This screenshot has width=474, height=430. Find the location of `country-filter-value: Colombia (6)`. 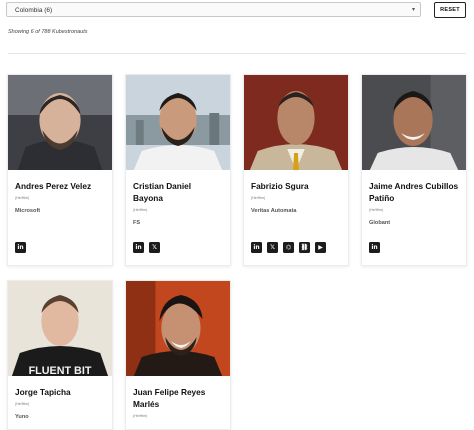

country-filter-value: Colombia (6) is located at coordinates (34, 10).